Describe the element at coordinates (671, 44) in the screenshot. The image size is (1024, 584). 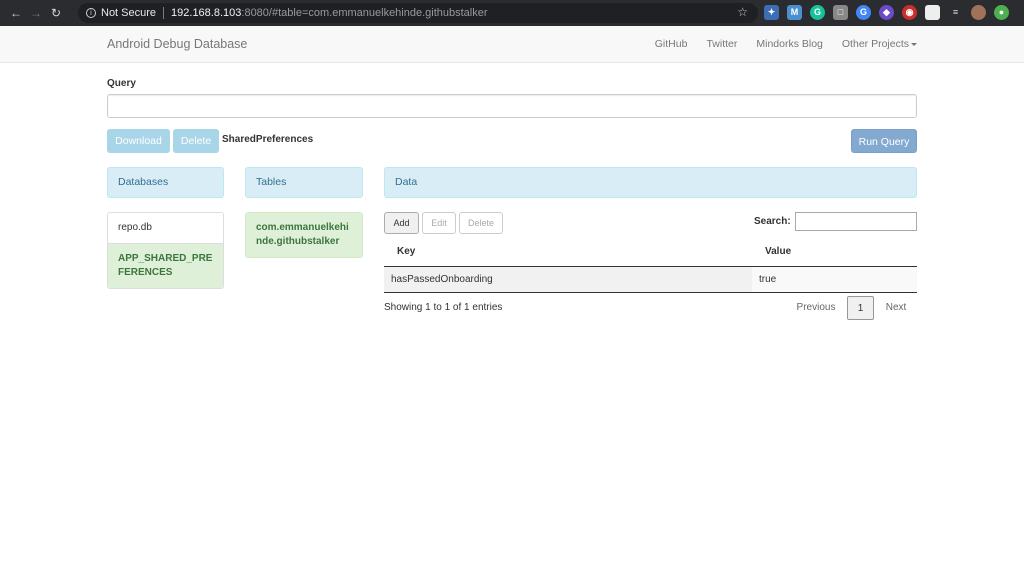
I see `nav-link-github: GitHub` at that location.